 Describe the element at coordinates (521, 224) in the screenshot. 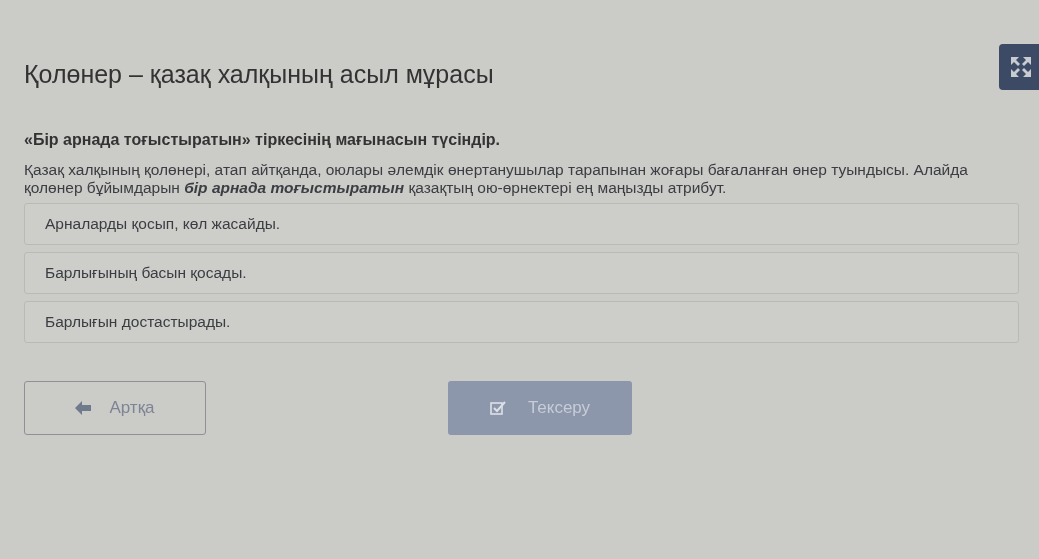

I see `answer-option: Арналарды қосып, көл жасайды.` at that location.